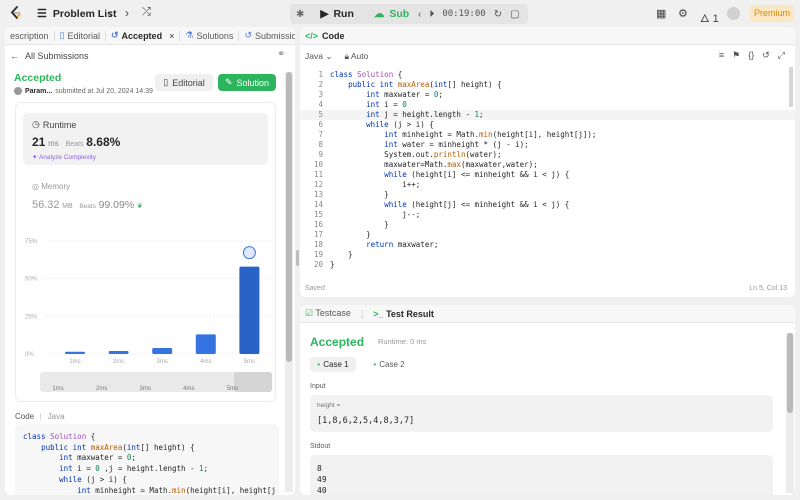 Image resolution: width=800 pixels, height=500 pixels. I want to click on streak-fire-icon: 🜂 1, so click(709, 18).